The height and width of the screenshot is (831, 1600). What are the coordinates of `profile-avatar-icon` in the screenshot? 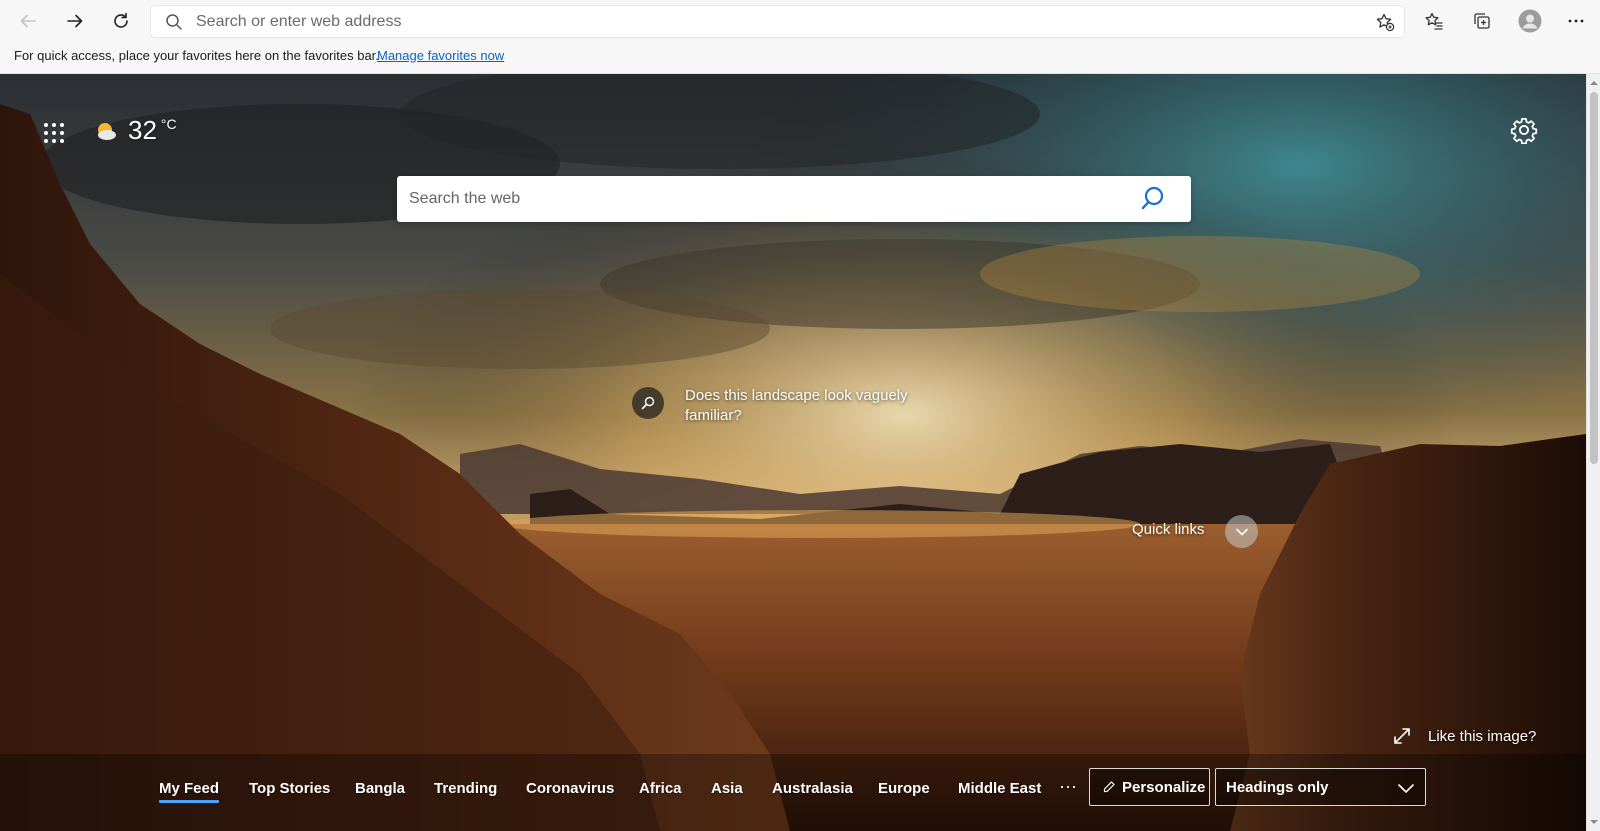 It's located at (1530, 21).